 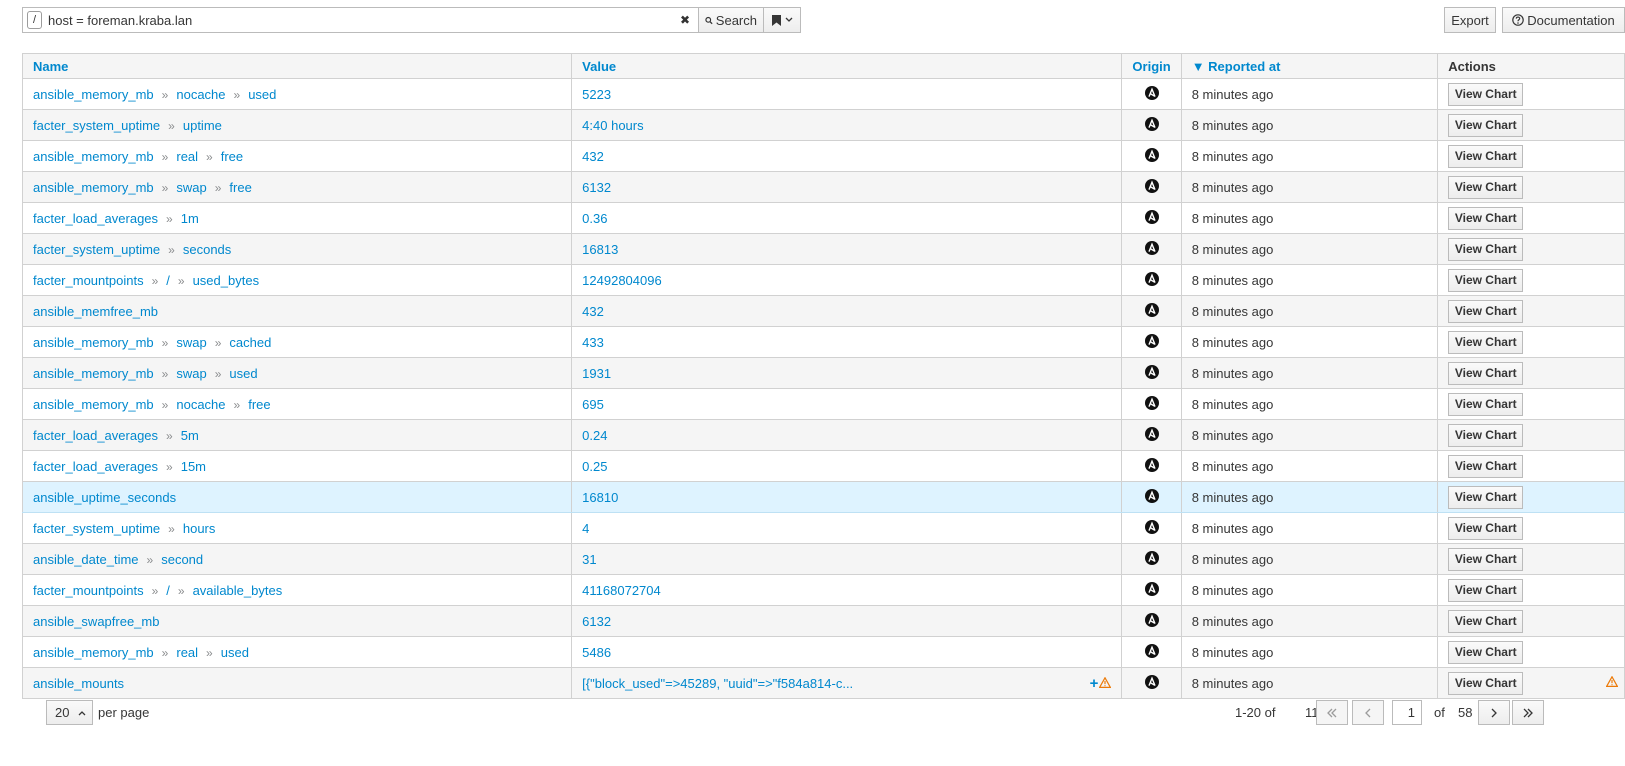 What do you see at coordinates (69, 712) in the screenshot?
I see `per-page-select: 20` at bounding box center [69, 712].